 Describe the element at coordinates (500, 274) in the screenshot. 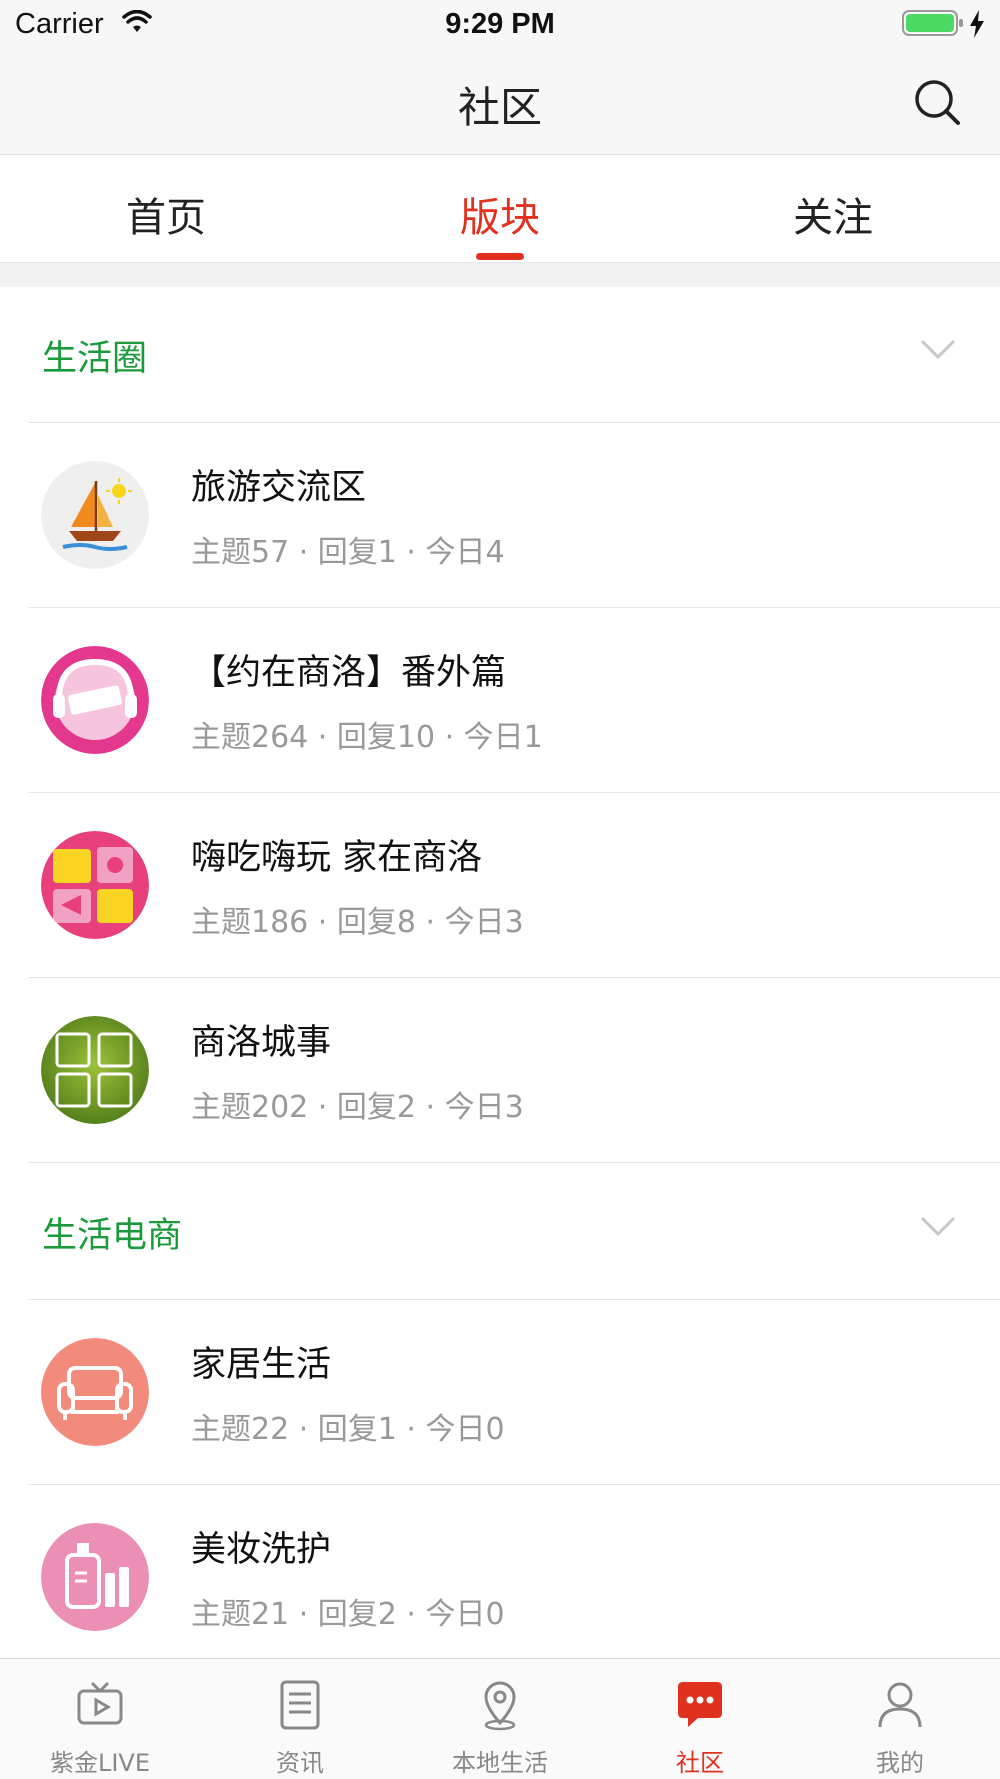

I see `section-divider` at that location.